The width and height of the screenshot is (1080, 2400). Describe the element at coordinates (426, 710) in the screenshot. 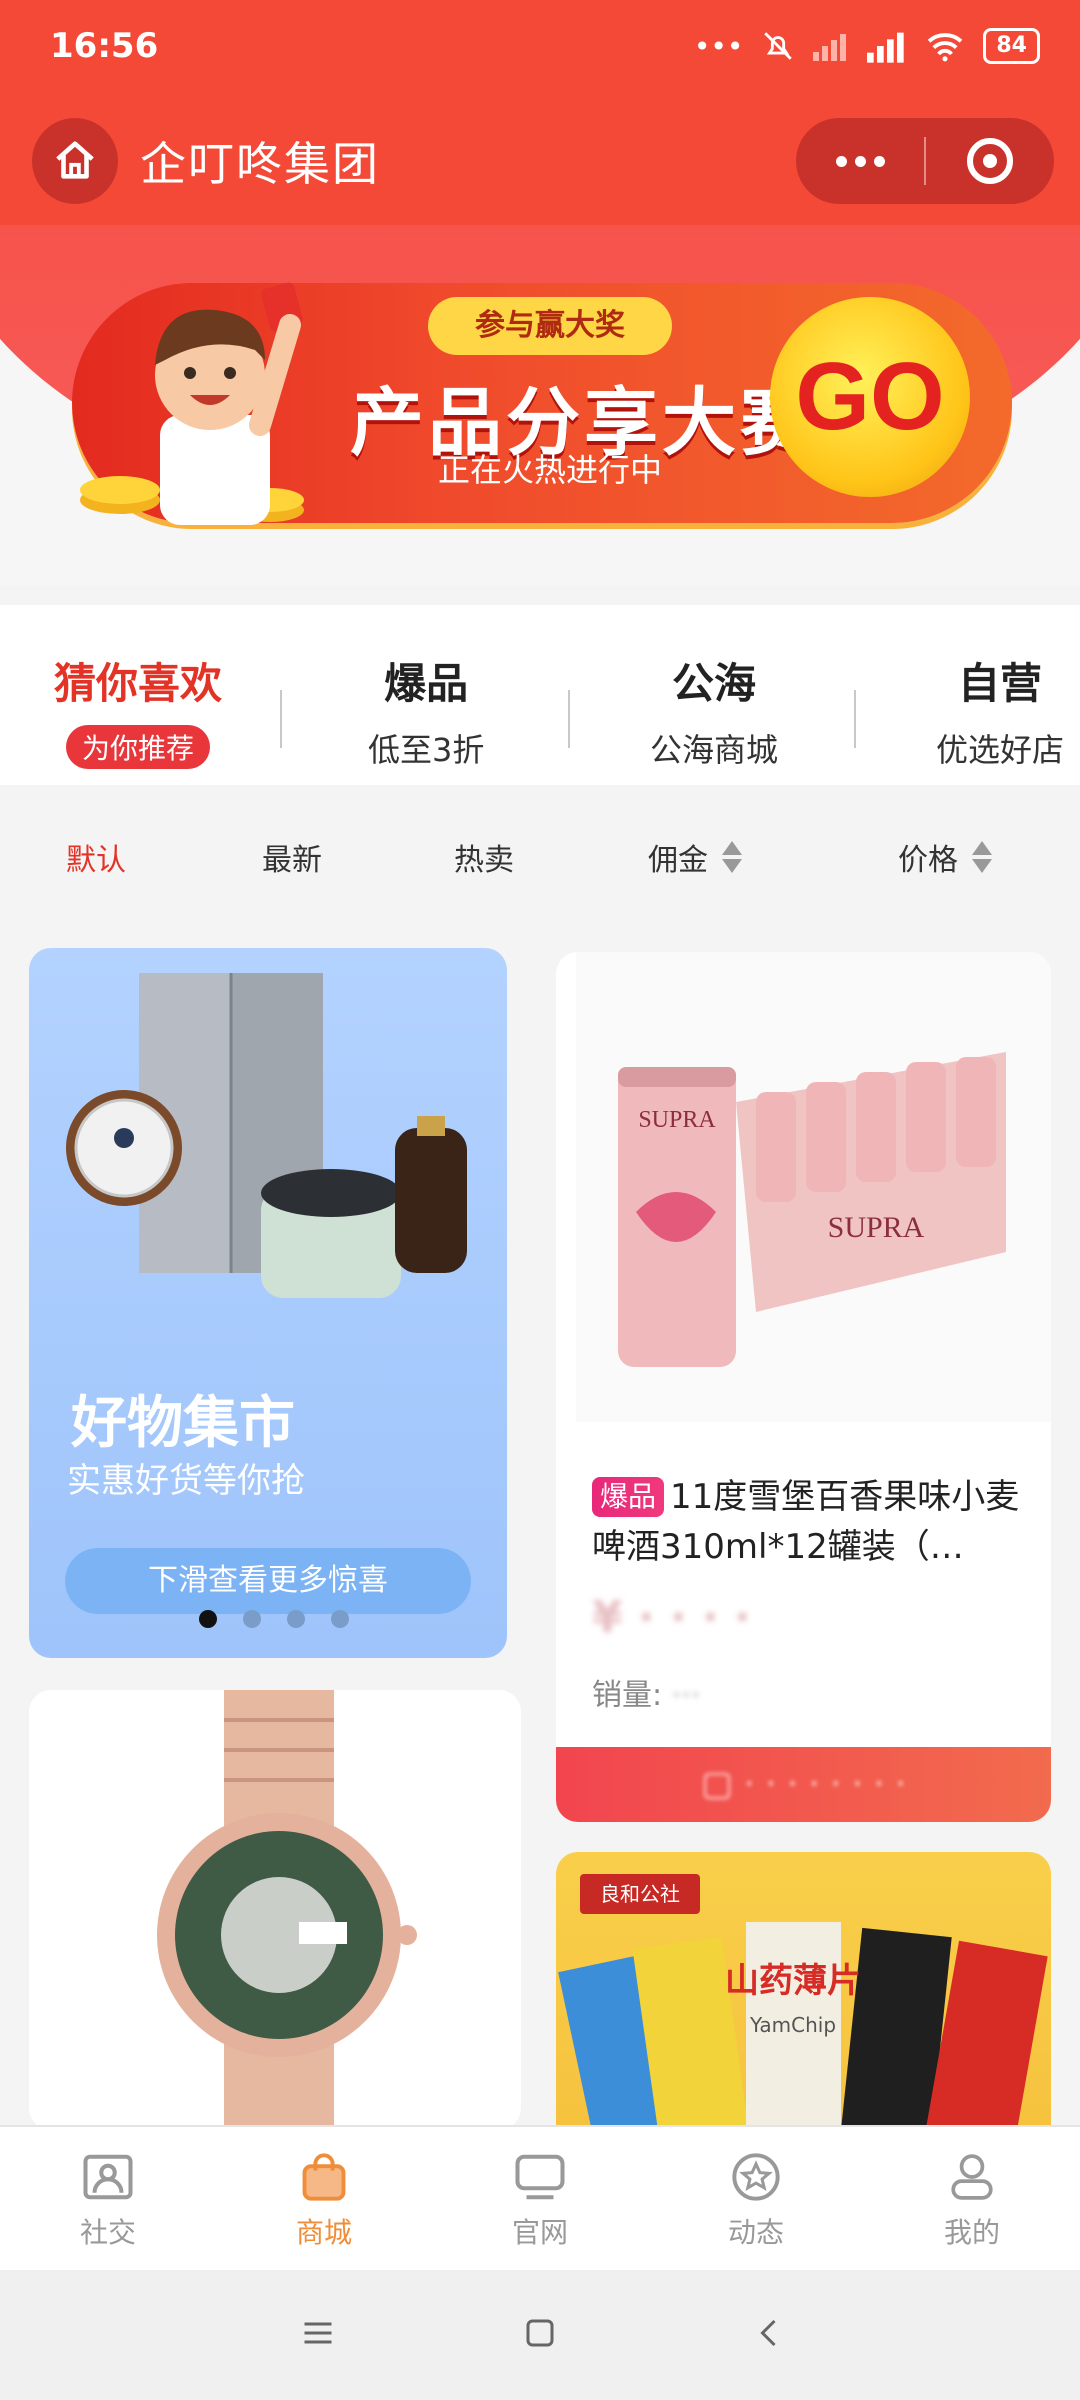

I see `category-hot-items: 爆品 低至3折` at that location.